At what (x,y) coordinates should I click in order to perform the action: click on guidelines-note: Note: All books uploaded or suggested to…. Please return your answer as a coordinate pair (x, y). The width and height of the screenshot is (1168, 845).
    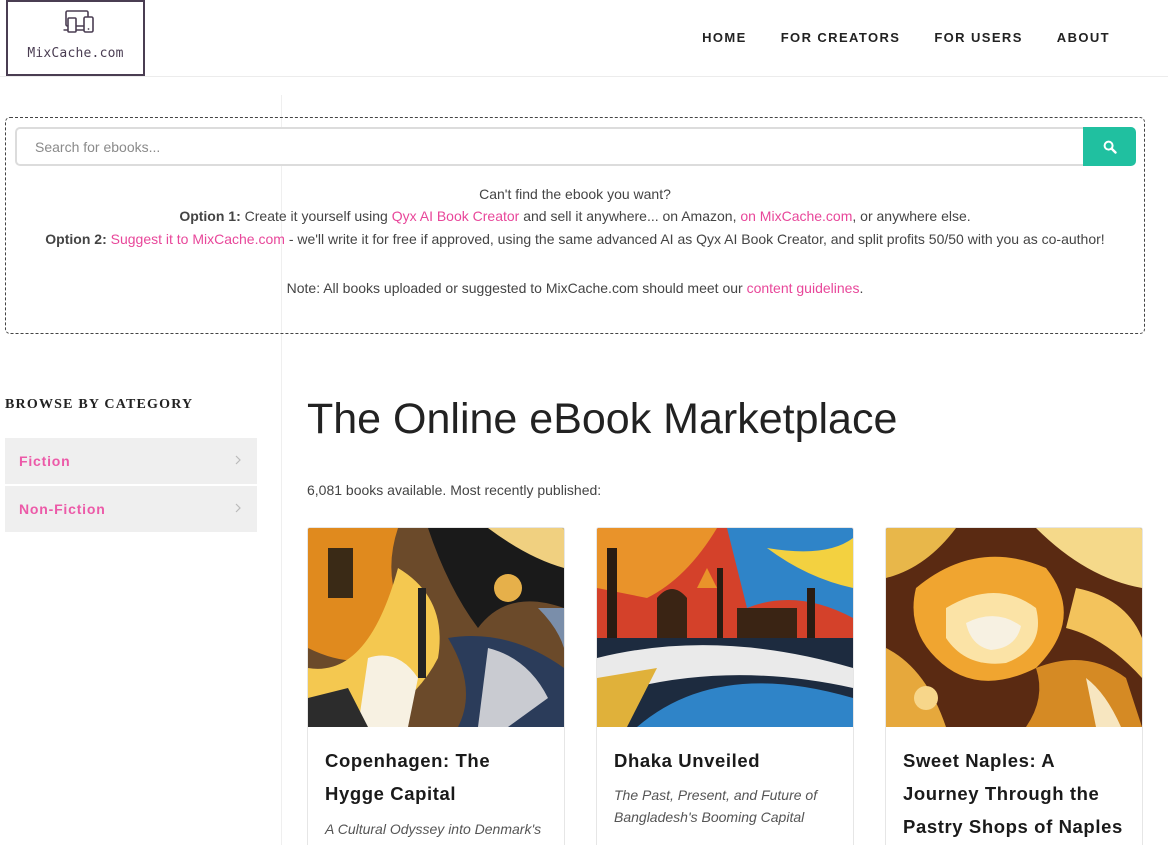
    Looking at the image, I should click on (575, 288).